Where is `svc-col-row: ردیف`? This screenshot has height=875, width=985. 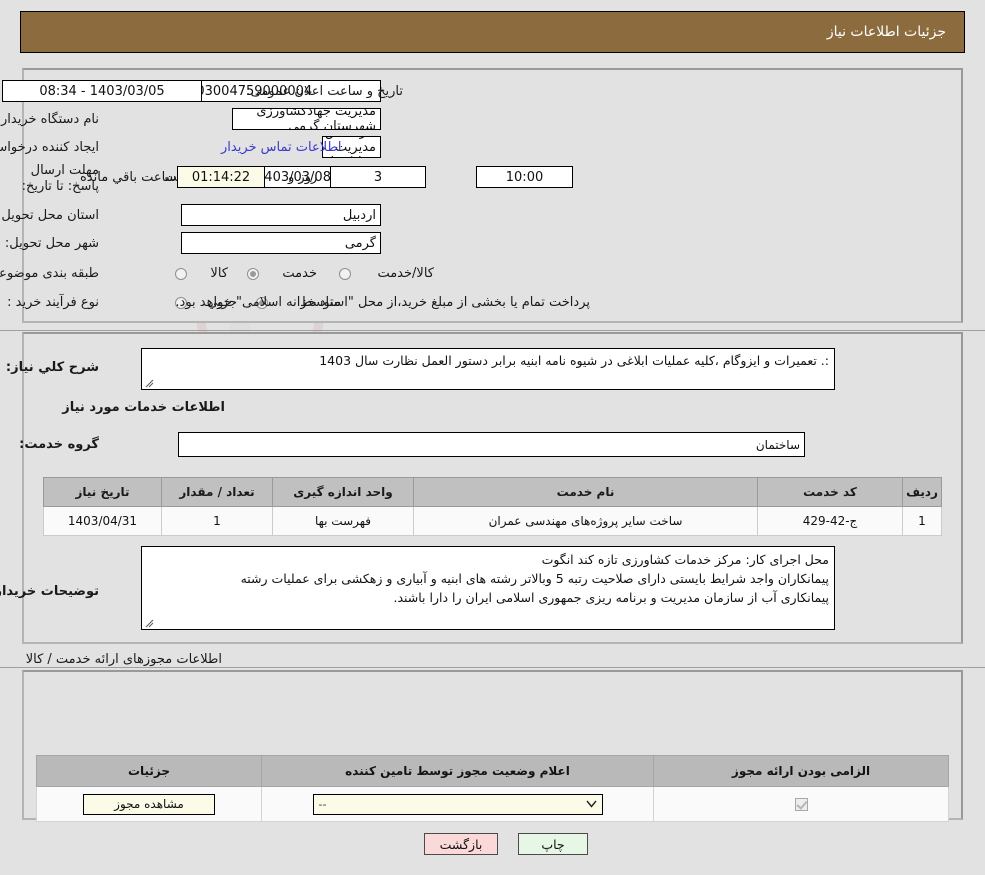
svc-col-row: ردیف is located at coordinates (922, 492).